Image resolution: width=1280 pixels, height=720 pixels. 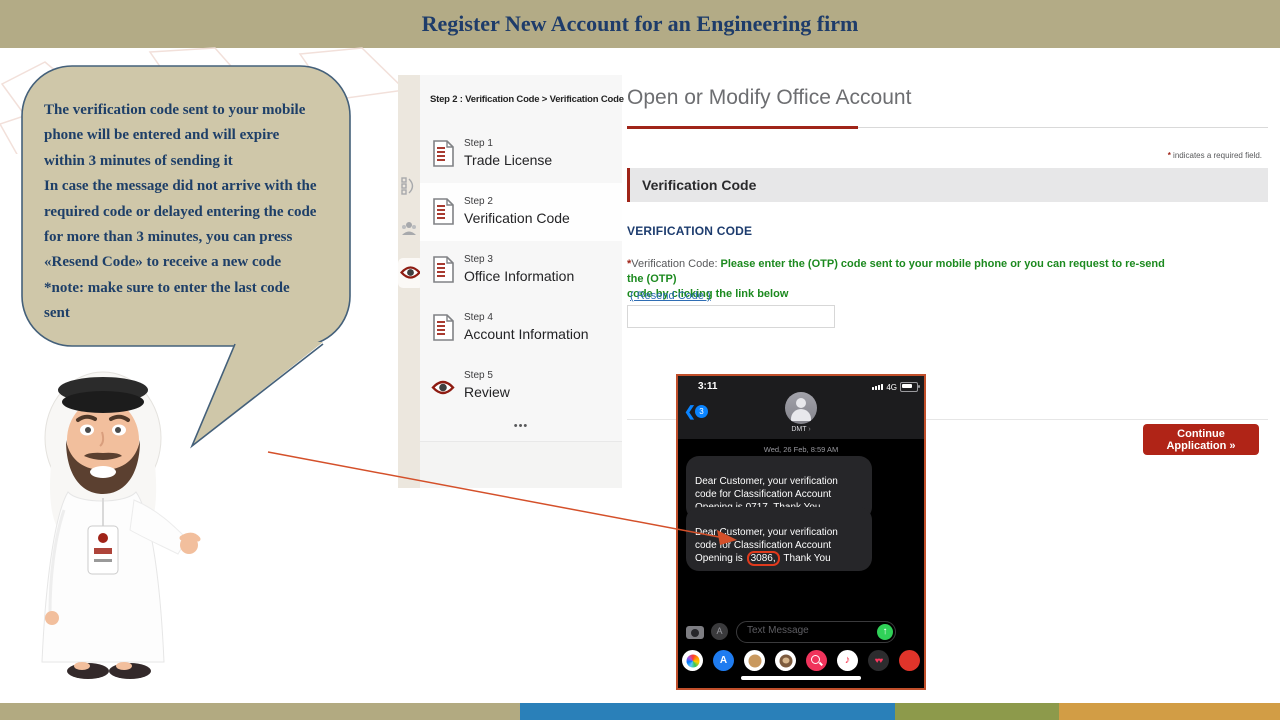 What do you see at coordinates (1063, 127) in the screenshot?
I see `title-underline` at bounding box center [1063, 127].